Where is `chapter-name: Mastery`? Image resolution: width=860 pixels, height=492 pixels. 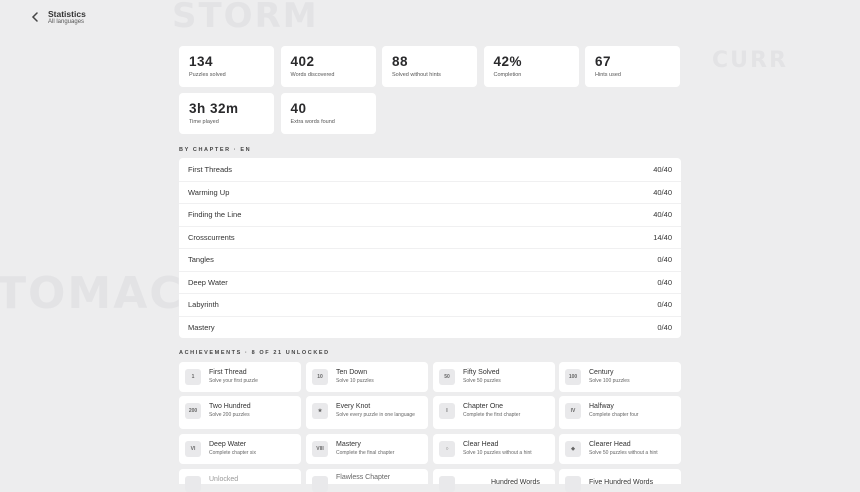
chapter-name: Mastery is located at coordinates (201, 327).